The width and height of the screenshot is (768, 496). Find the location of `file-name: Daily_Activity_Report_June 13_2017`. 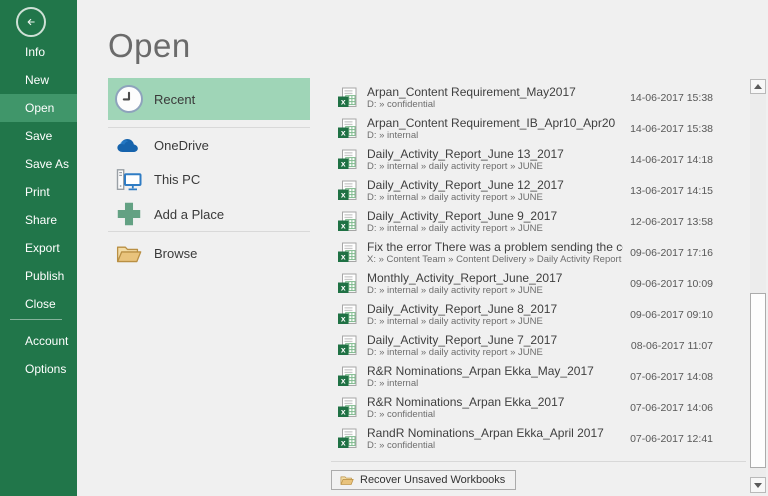

file-name: Daily_Activity_Report_June 13_2017 is located at coordinates (465, 154).